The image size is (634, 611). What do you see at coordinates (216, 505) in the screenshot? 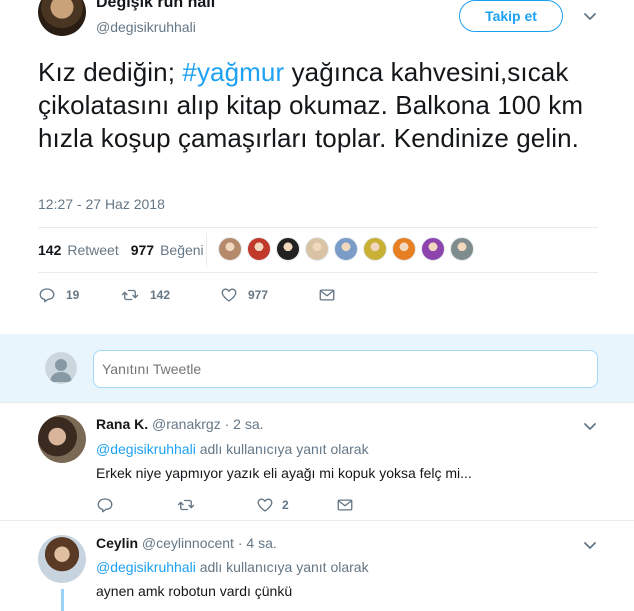
I see `retweet-action` at bounding box center [216, 505].